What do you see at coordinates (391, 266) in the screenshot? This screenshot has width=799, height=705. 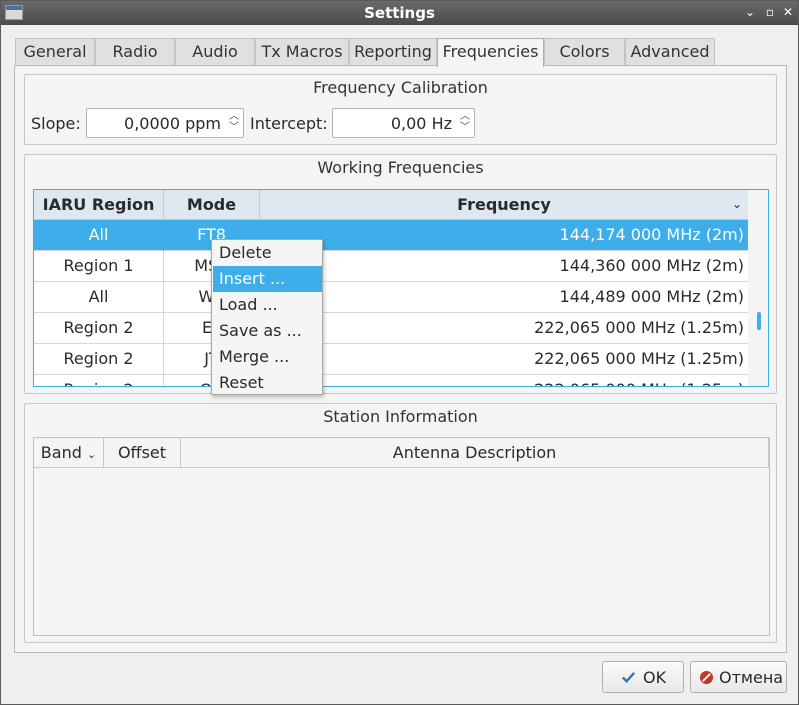 I see `table-row: Region 1 MSK 144,360 000 MHz (2m)` at bounding box center [391, 266].